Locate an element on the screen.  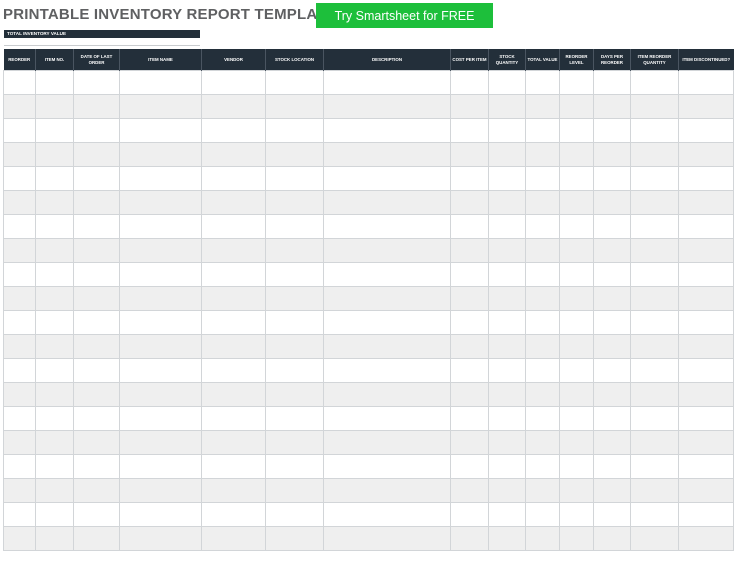
try-smartsheet-button: Try Smartsheet for FREE is located at coordinates (404, 15).